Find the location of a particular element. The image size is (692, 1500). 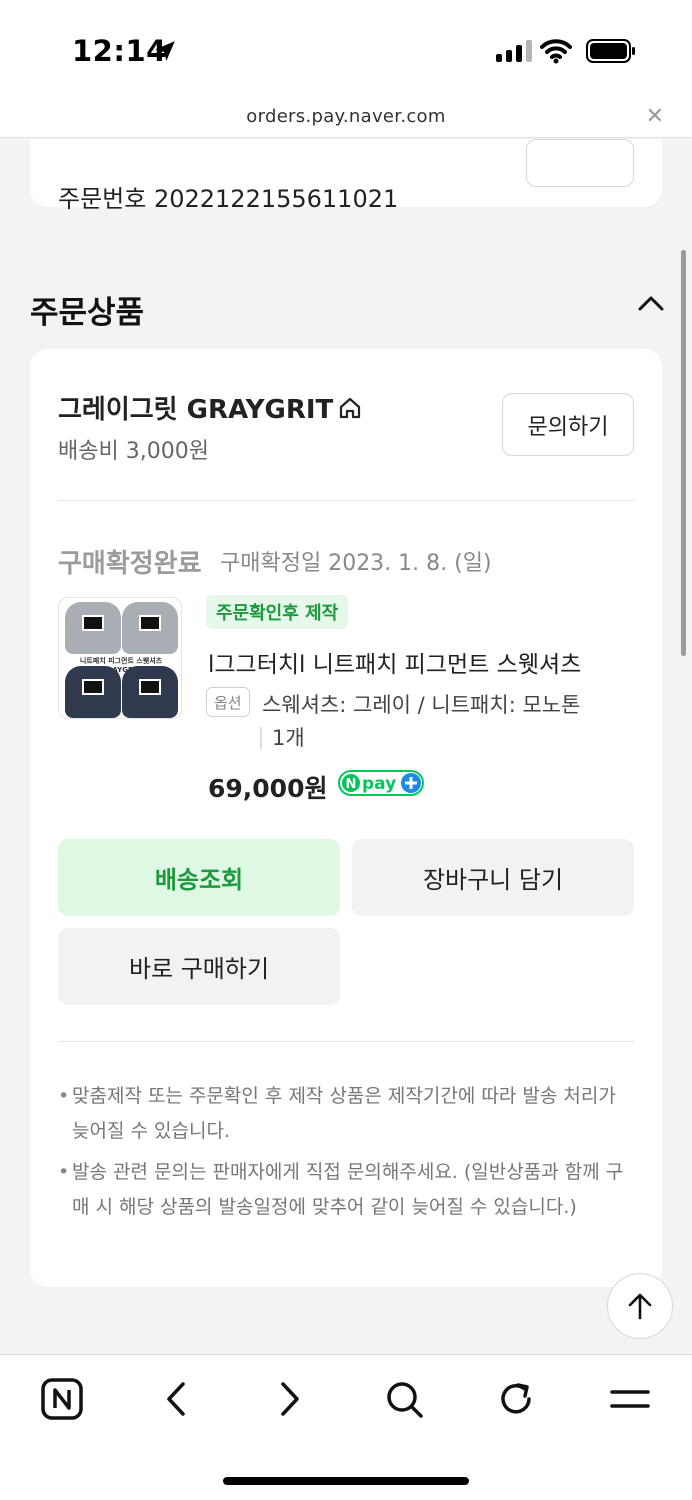

seller-name-label: 그레이그릿 GRAYGRIT is located at coordinates (196, 410).